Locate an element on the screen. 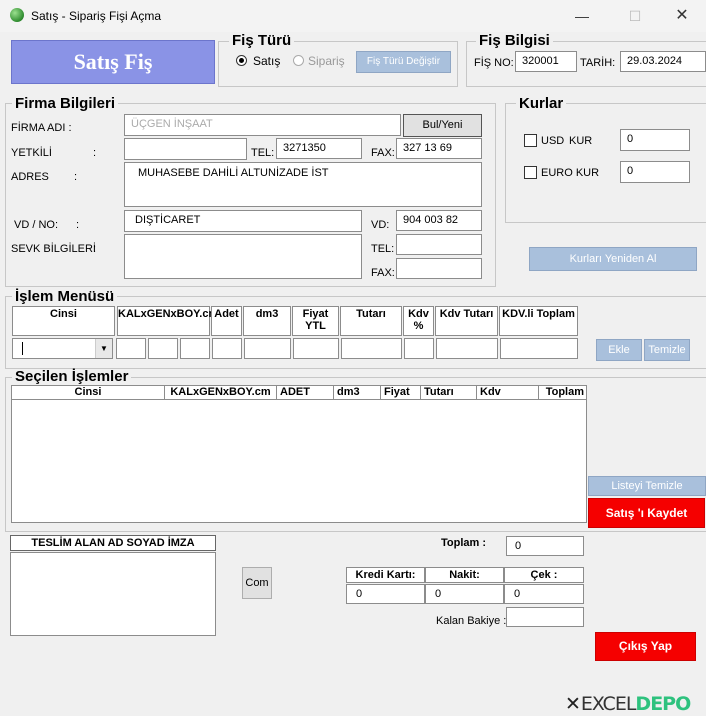  kredi-karti-field: 0 is located at coordinates (385, 594).